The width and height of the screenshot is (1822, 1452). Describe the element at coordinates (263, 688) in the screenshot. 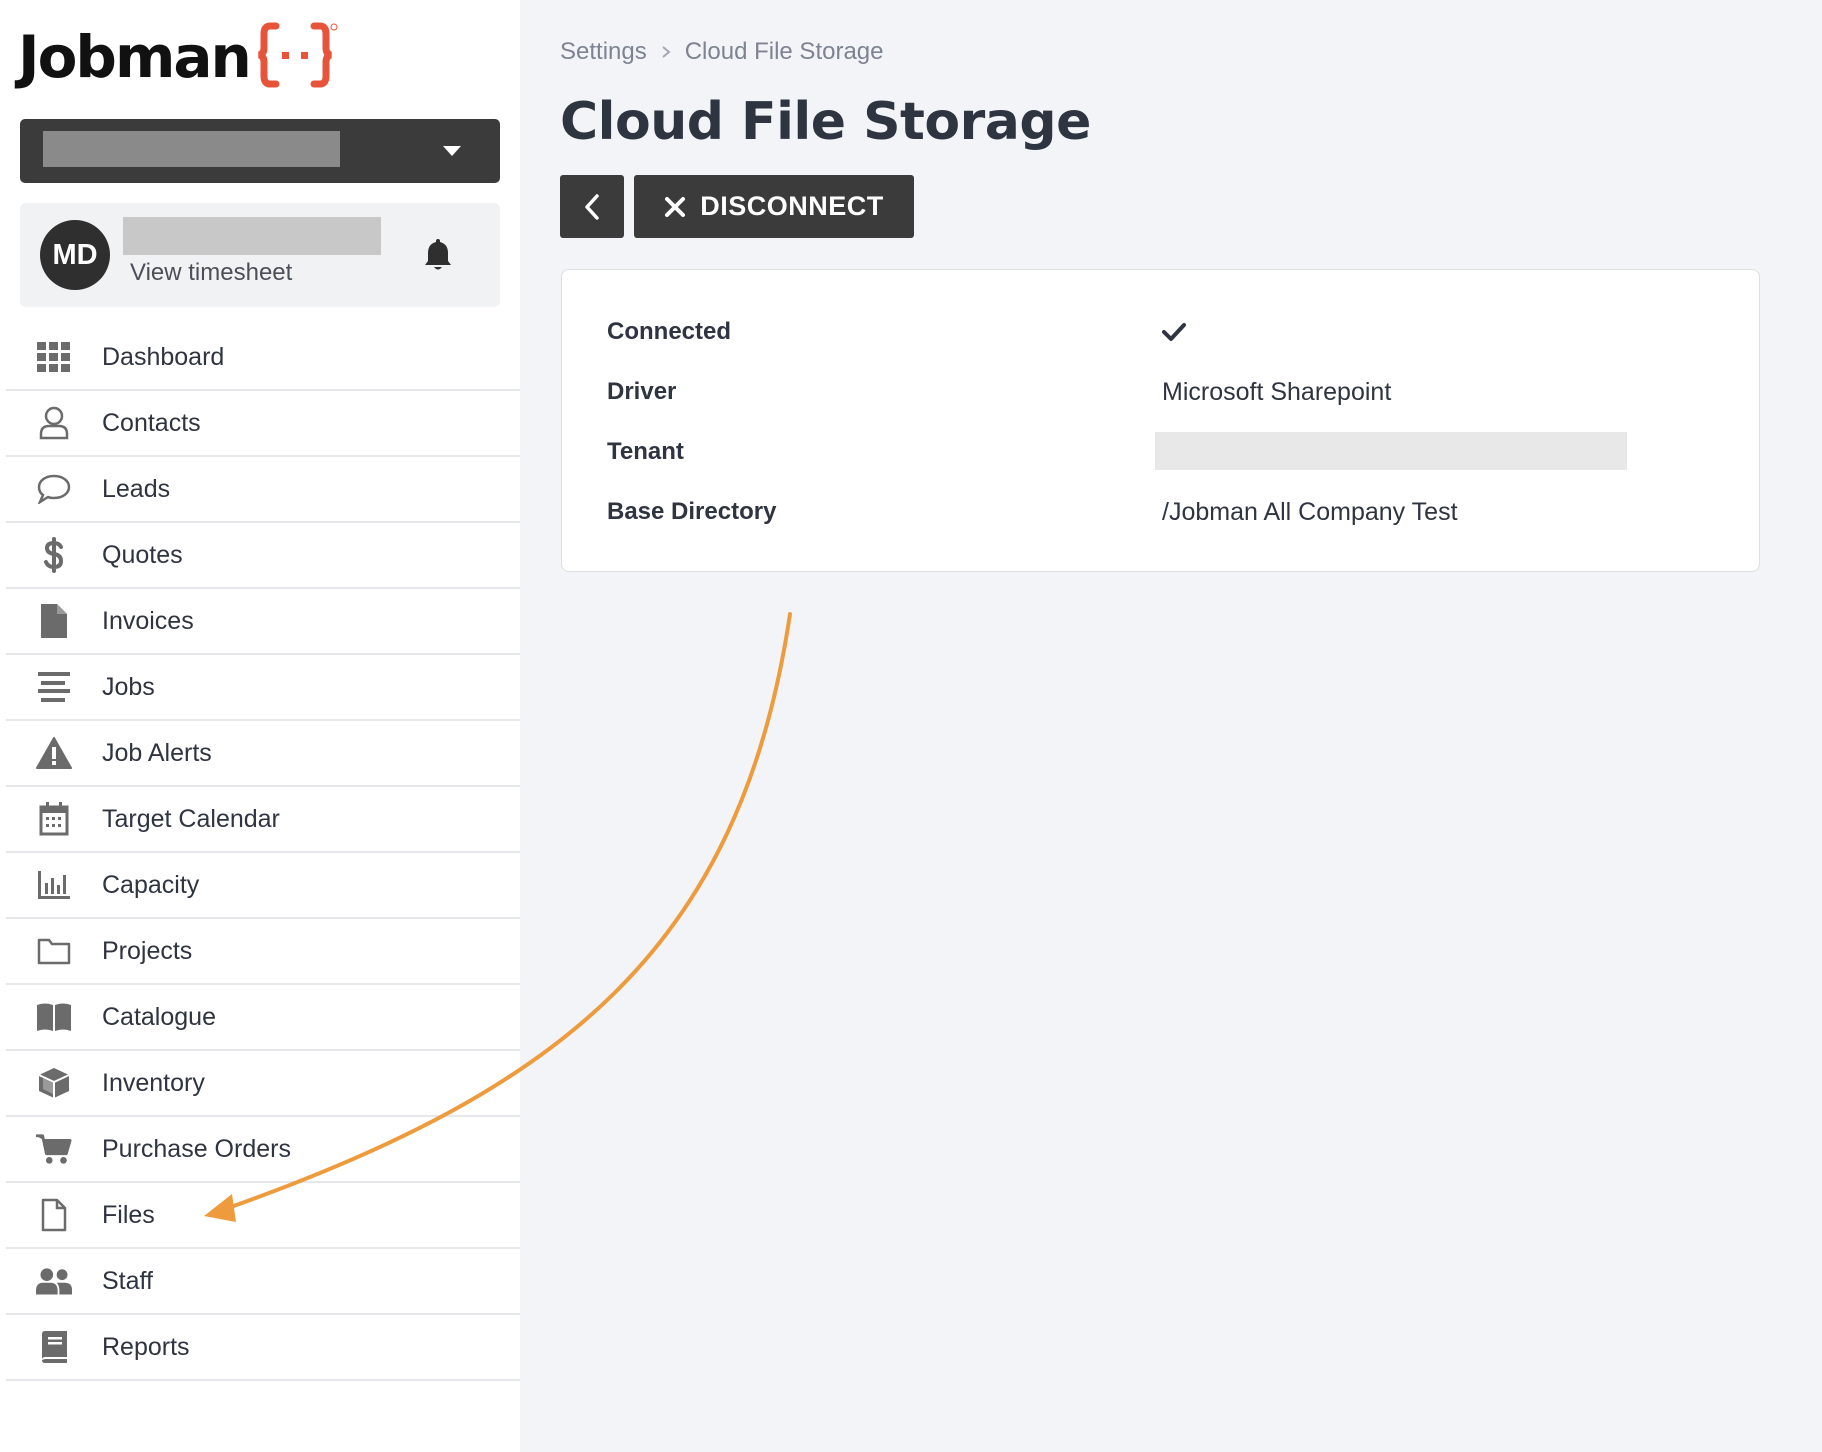

I see `sidebar-item-jobs: Jobs` at that location.